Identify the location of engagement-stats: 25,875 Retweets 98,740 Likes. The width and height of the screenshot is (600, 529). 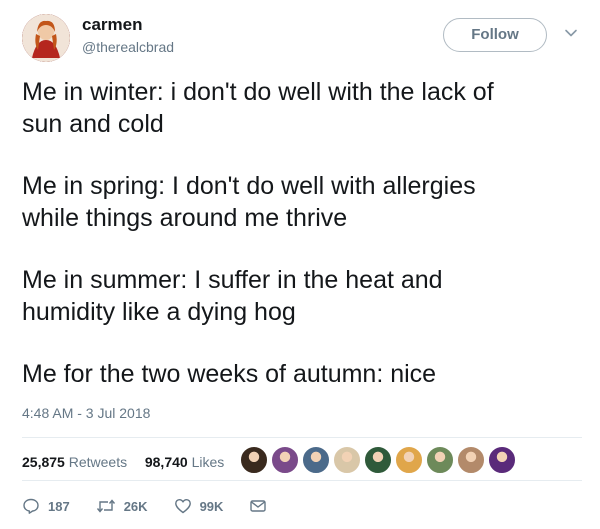
(123, 462).